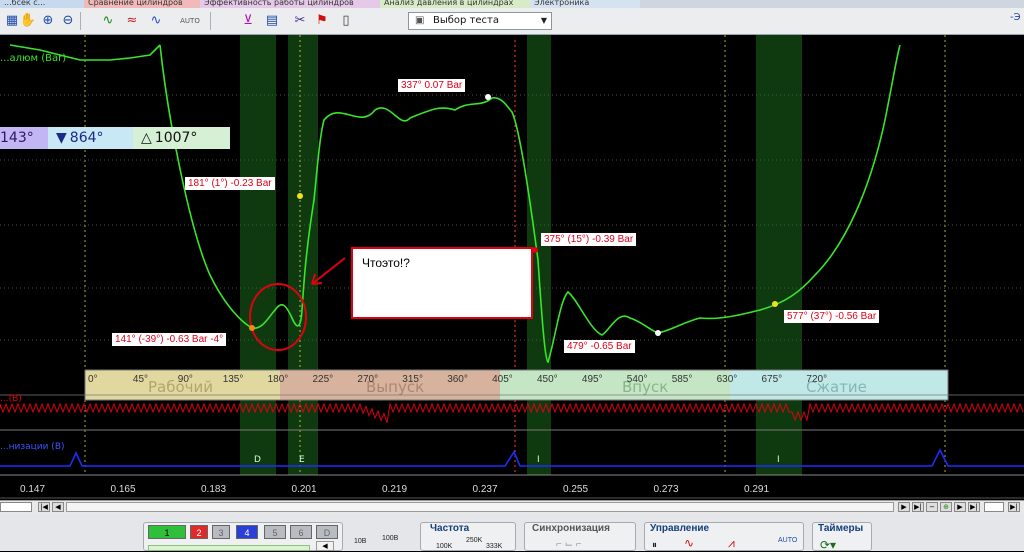 Image resolution: width=1024 pixels, height=552 pixels. What do you see at coordinates (599, 346) in the screenshot?
I see `point-label: 479° -0.65 Bar` at bounding box center [599, 346].